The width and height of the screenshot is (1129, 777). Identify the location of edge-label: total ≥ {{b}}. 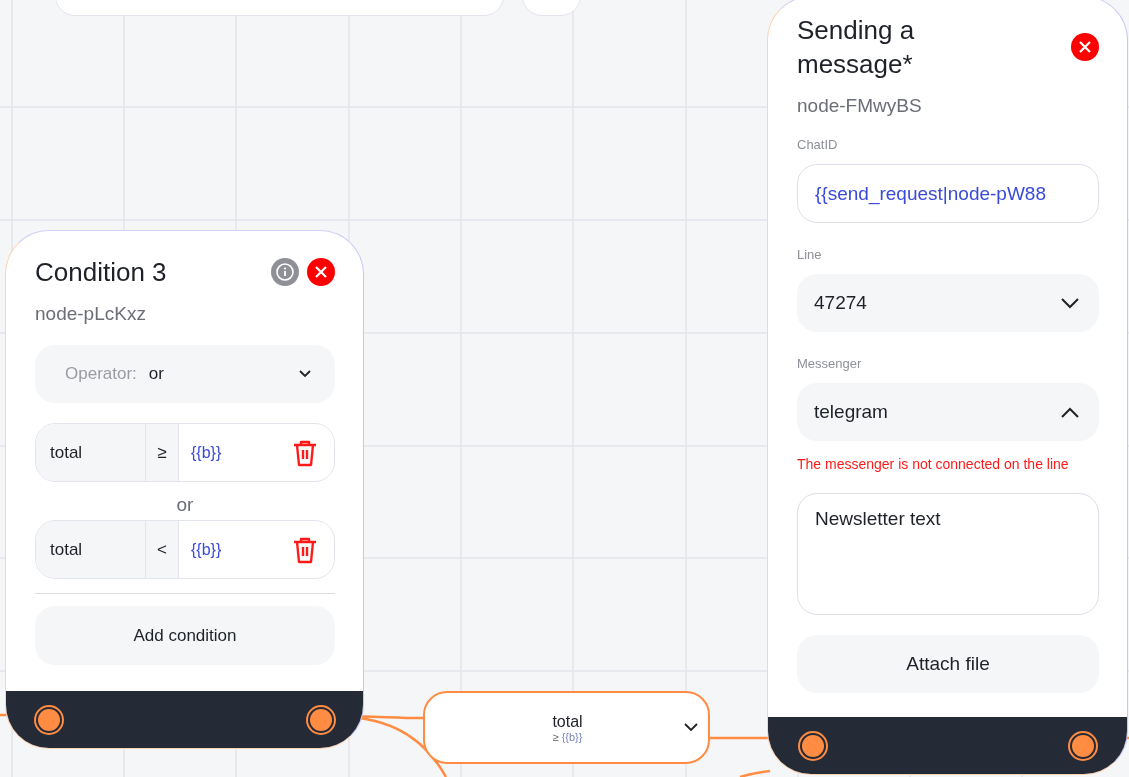
(566, 727).